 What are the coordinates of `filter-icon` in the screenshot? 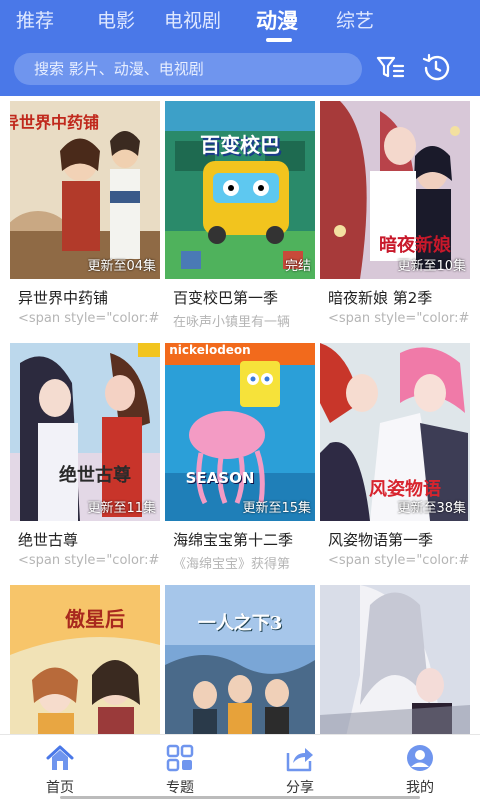 It's located at (390, 68).